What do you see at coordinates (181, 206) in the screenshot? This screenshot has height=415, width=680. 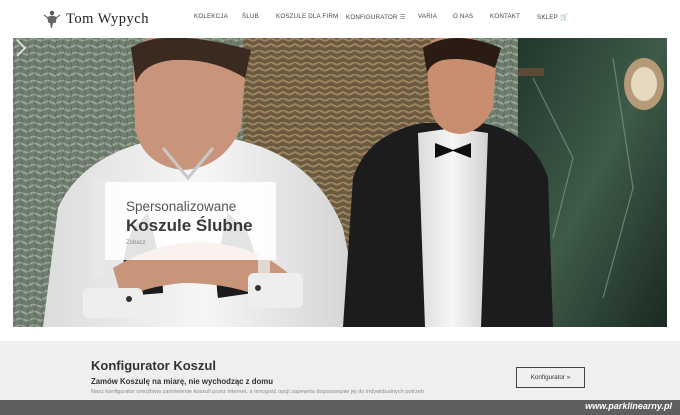 I see `hero-kicker: Spersonalizowane` at bounding box center [181, 206].